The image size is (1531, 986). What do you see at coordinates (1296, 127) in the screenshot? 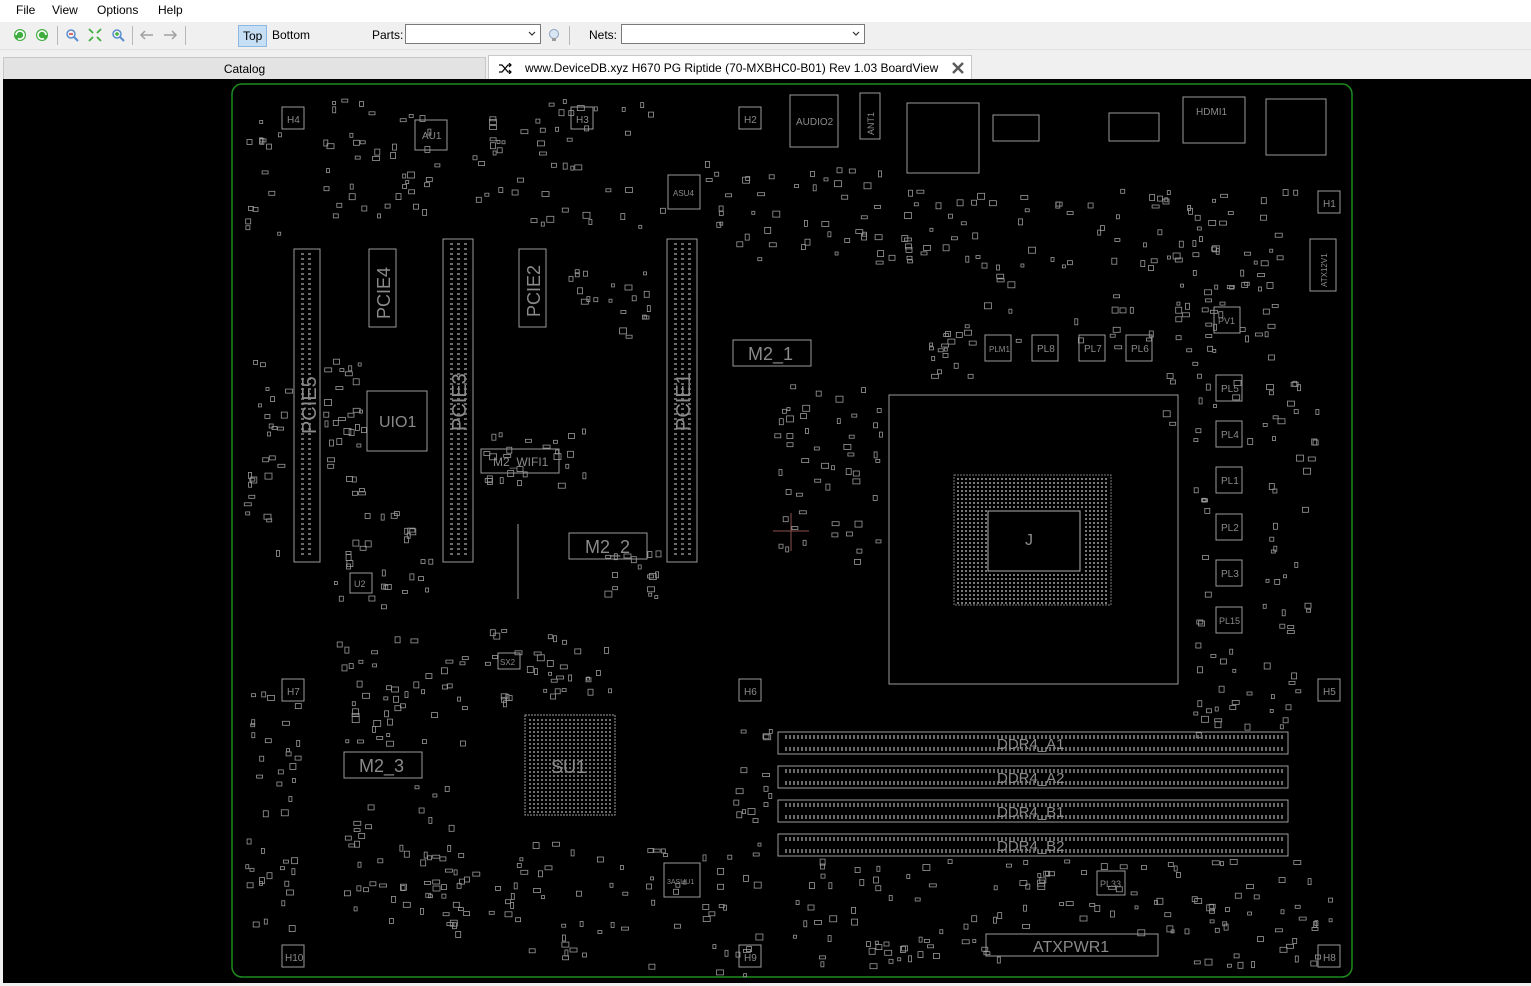
I see `ps2-usb-connector` at bounding box center [1296, 127].